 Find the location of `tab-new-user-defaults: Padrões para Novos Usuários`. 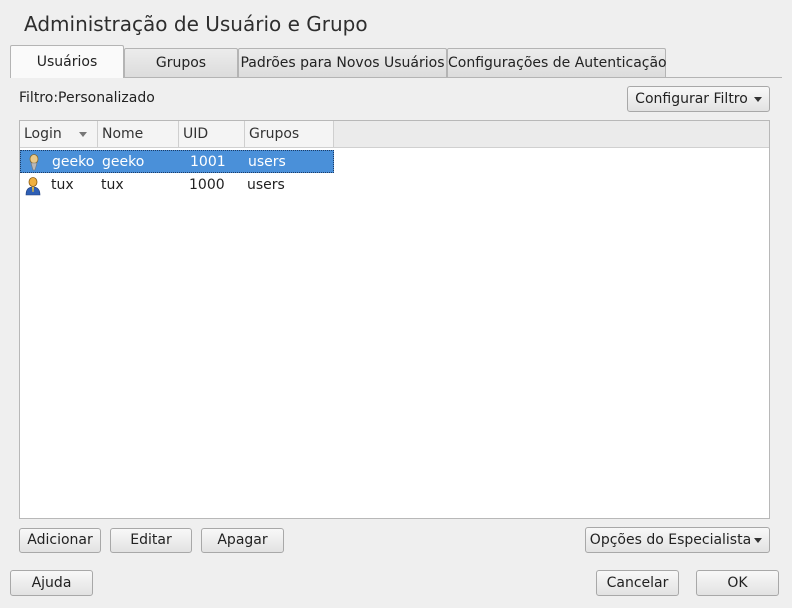

tab-new-user-defaults: Padrões para Novos Usuários is located at coordinates (342, 62).